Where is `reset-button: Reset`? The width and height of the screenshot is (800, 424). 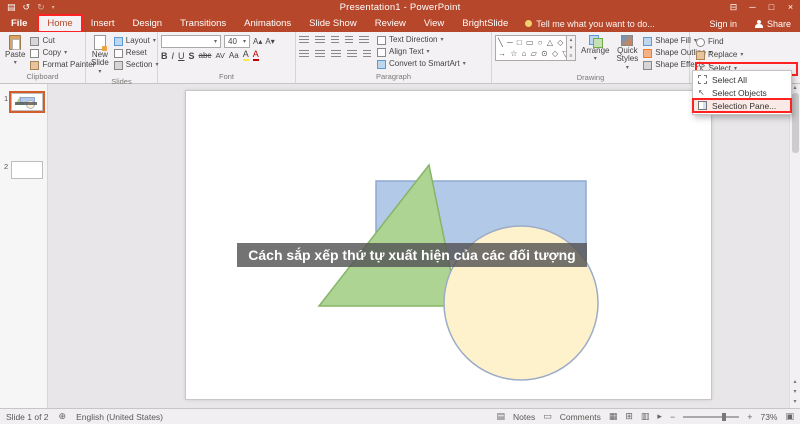 reset-button: Reset is located at coordinates (136, 53).